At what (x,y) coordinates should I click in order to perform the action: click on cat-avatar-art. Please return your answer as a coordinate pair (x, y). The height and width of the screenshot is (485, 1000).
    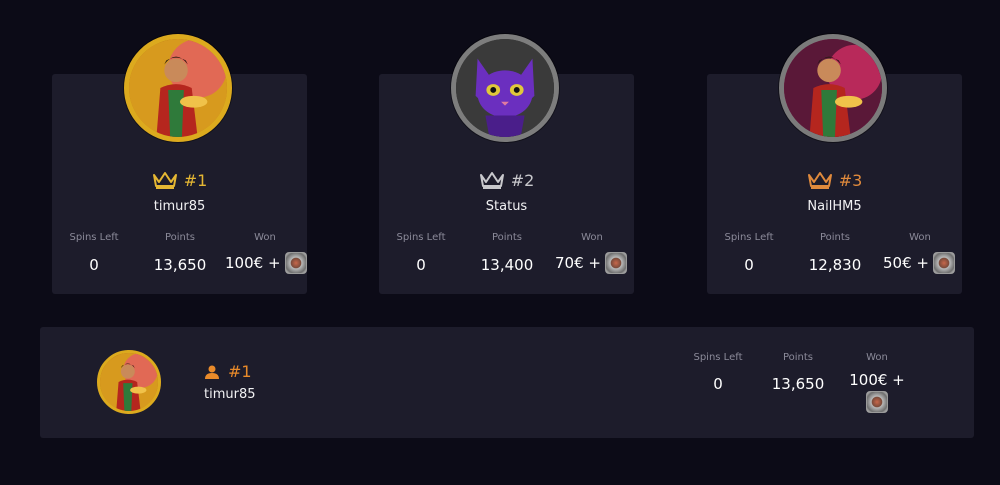
    Looking at the image, I should click on (505, 88).